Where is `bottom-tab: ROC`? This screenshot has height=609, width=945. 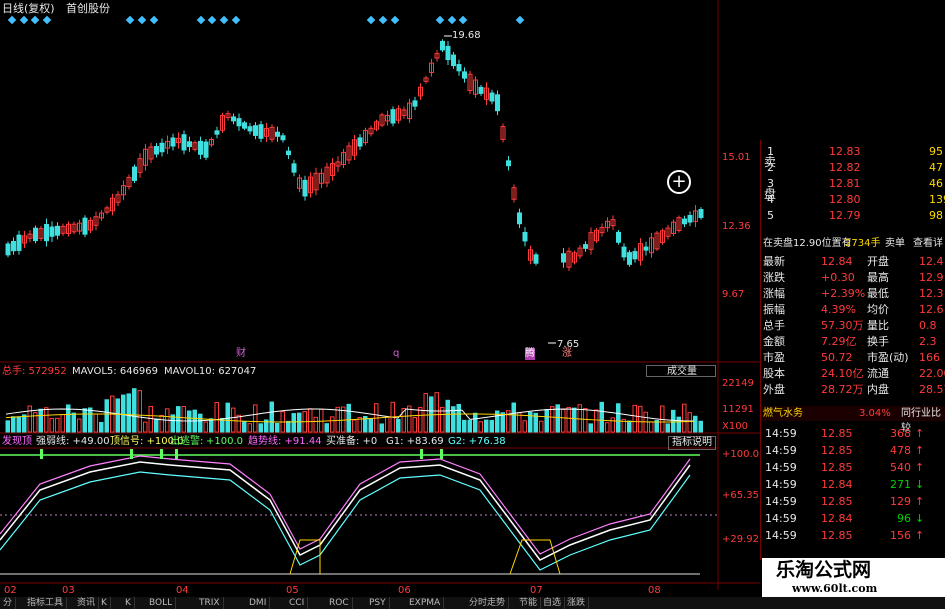
bottom-tab: ROC is located at coordinates (339, 603).